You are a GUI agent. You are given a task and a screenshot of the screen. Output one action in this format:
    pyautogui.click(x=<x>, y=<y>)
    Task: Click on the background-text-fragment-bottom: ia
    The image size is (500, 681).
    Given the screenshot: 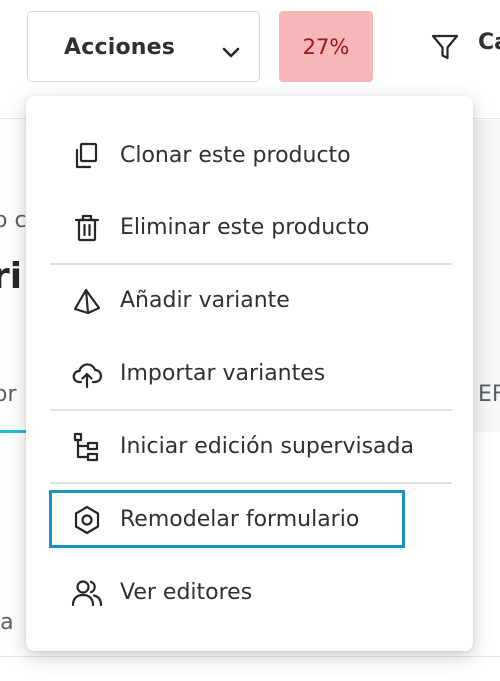 What is the action you would take?
    pyautogui.click(x=7, y=622)
    